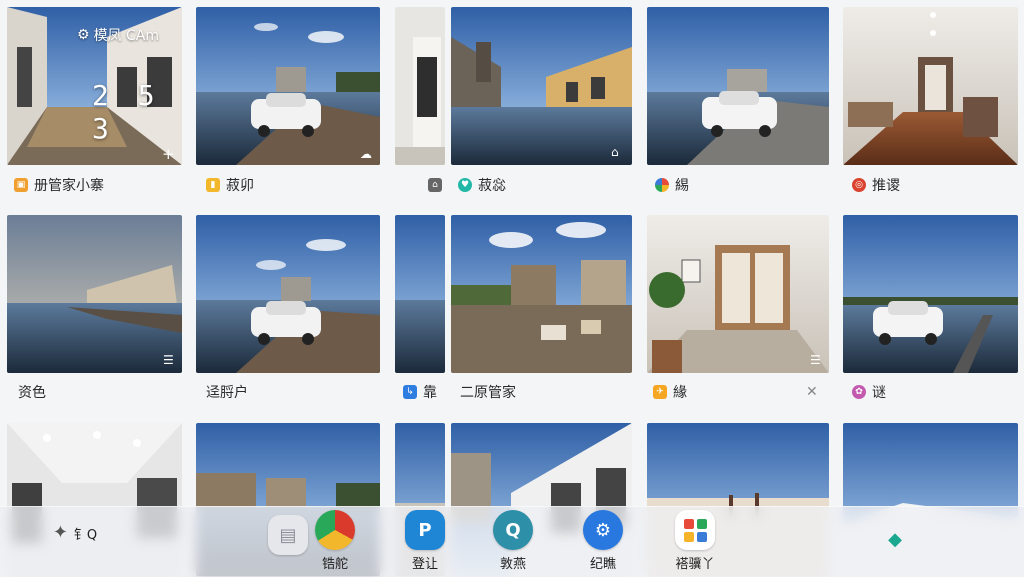  What do you see at coordinates (492, 186) in the screenshot?
I see `label-text: 菽惢` at bounding box center [492, 186].